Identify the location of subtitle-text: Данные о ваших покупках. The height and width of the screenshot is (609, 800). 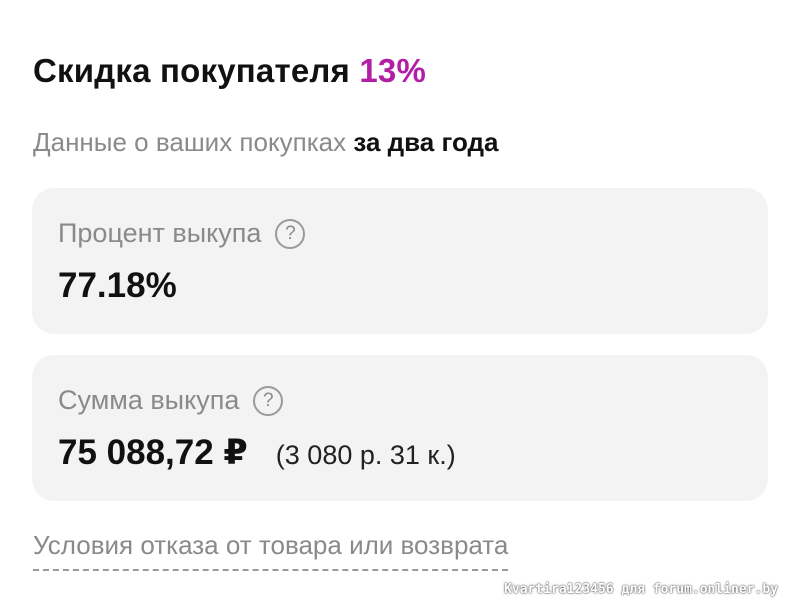
(190, 142).